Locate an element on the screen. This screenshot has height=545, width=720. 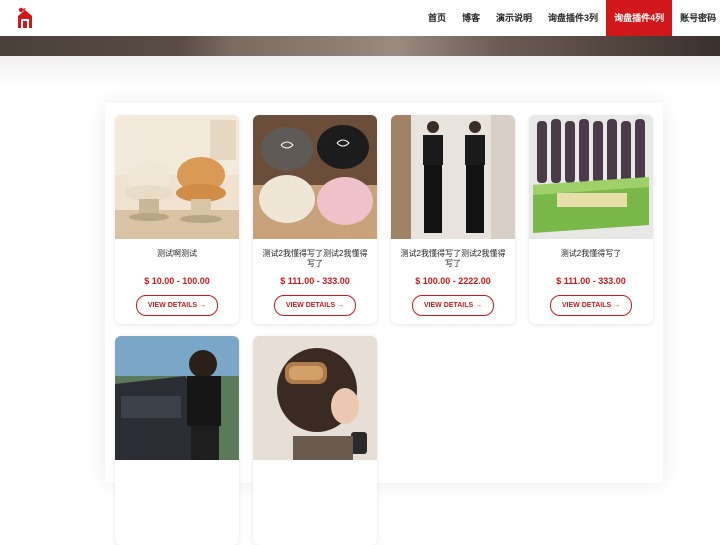
product-image-woman-car is located at coordinates (177, 398).